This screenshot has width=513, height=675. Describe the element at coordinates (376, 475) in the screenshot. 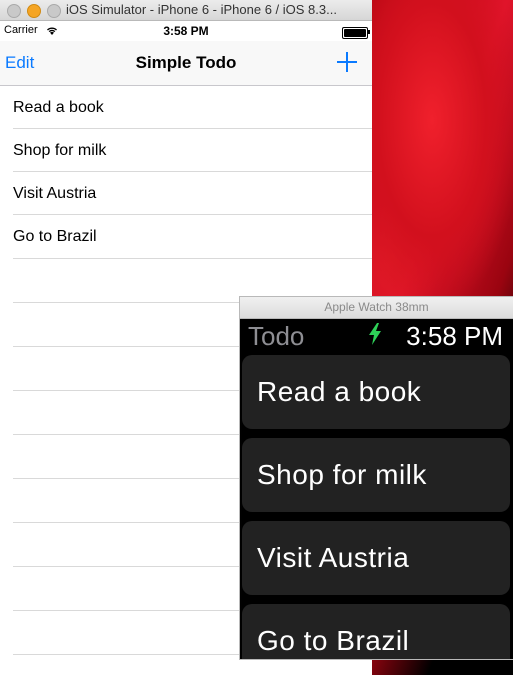

I see `watch-list-item: Shop for milk` at that location.